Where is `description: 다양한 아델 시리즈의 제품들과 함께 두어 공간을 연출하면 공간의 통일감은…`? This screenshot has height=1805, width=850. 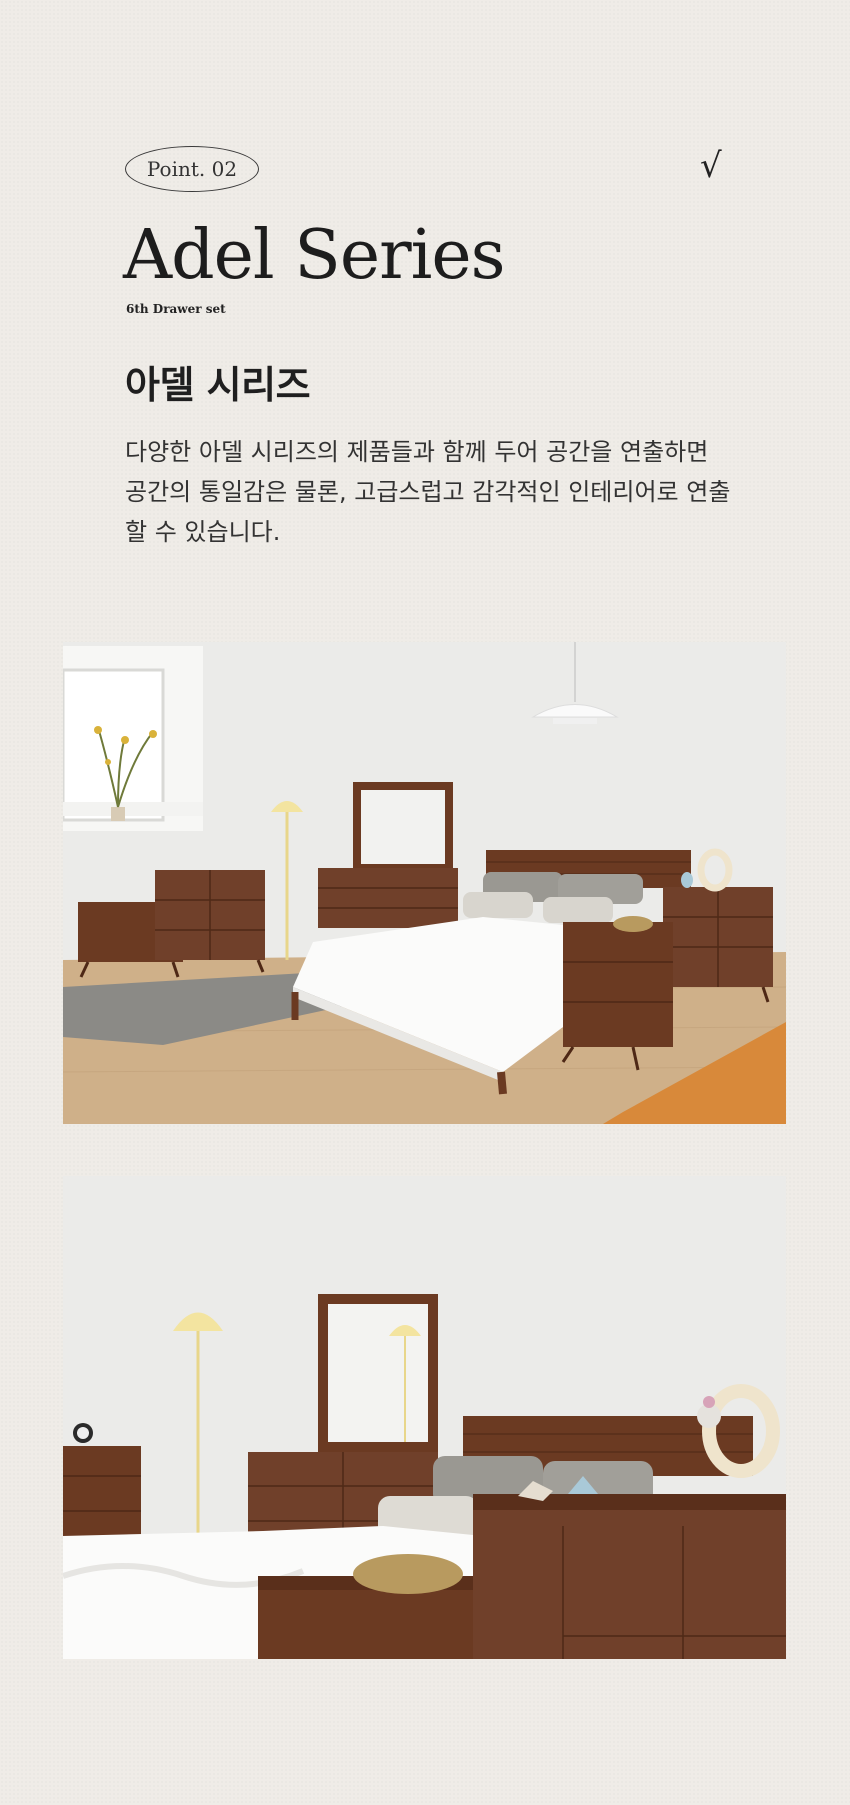
description: 다양한 아델 시리즈의 제품들과 함께 두어 공간을 연출하면 공간의 통일감은… is located at coordinates (445, 492).